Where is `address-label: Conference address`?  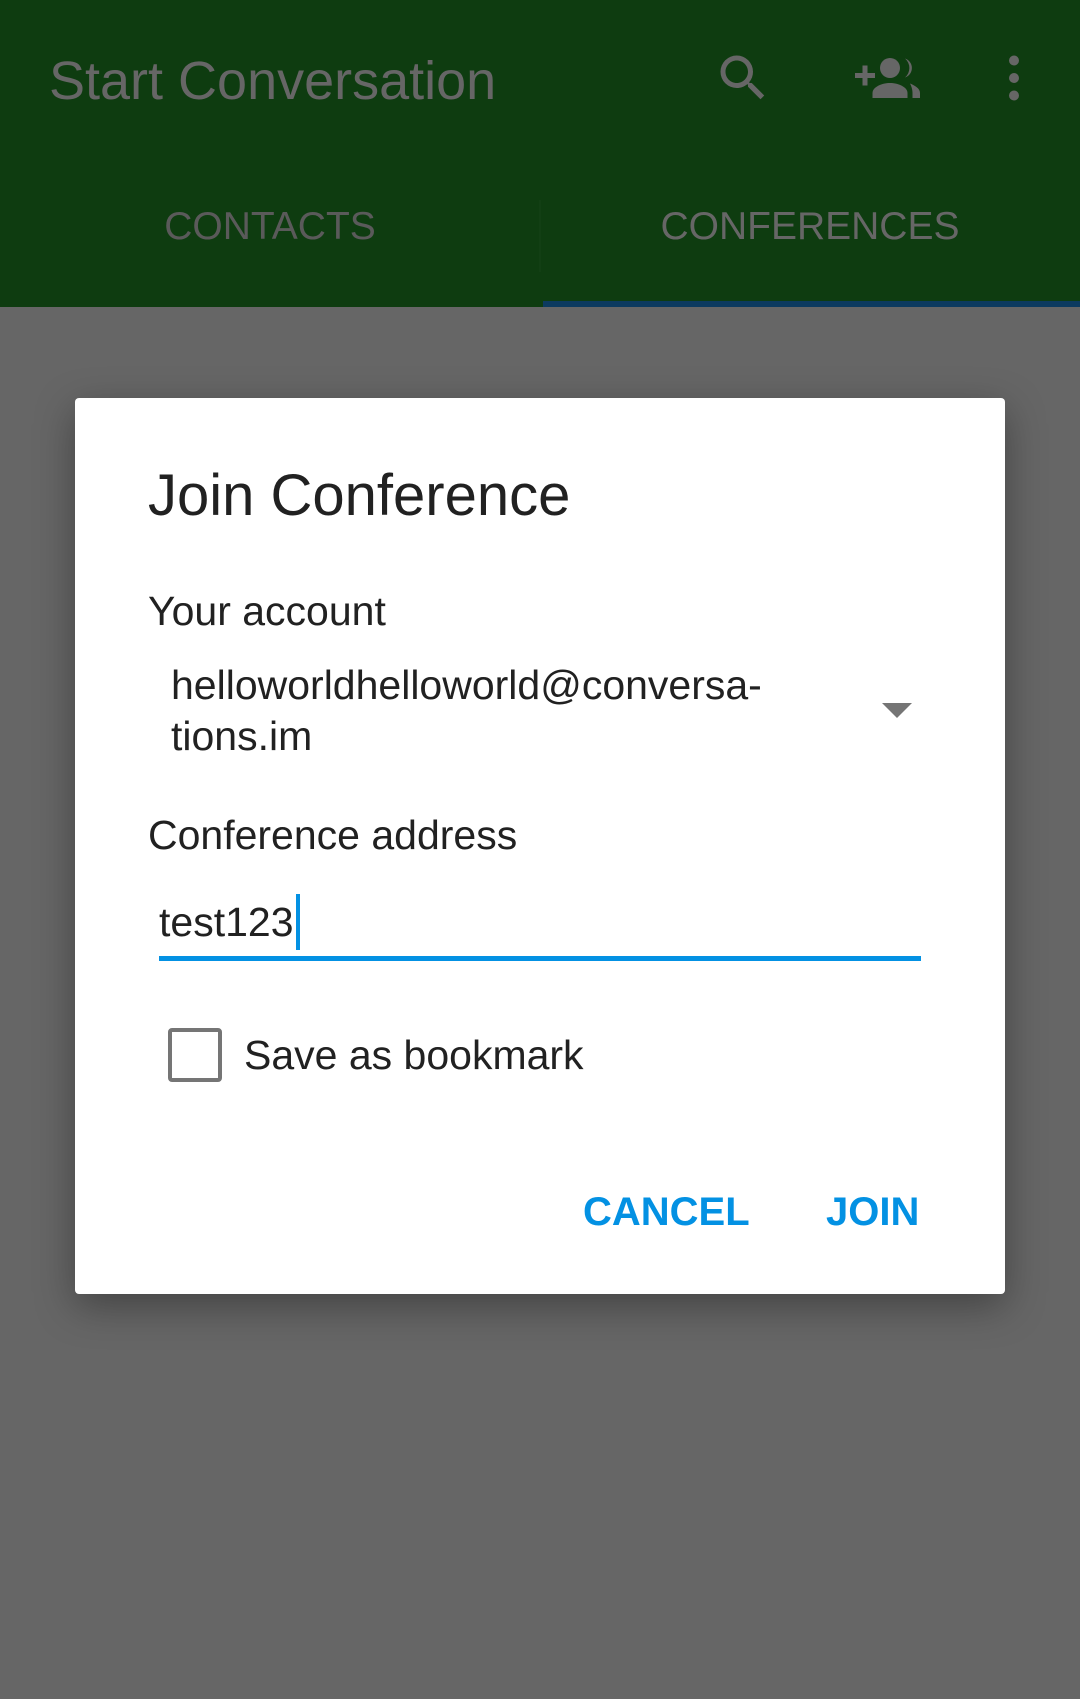
address-label: Conference address is located at coordinates (333, 835).